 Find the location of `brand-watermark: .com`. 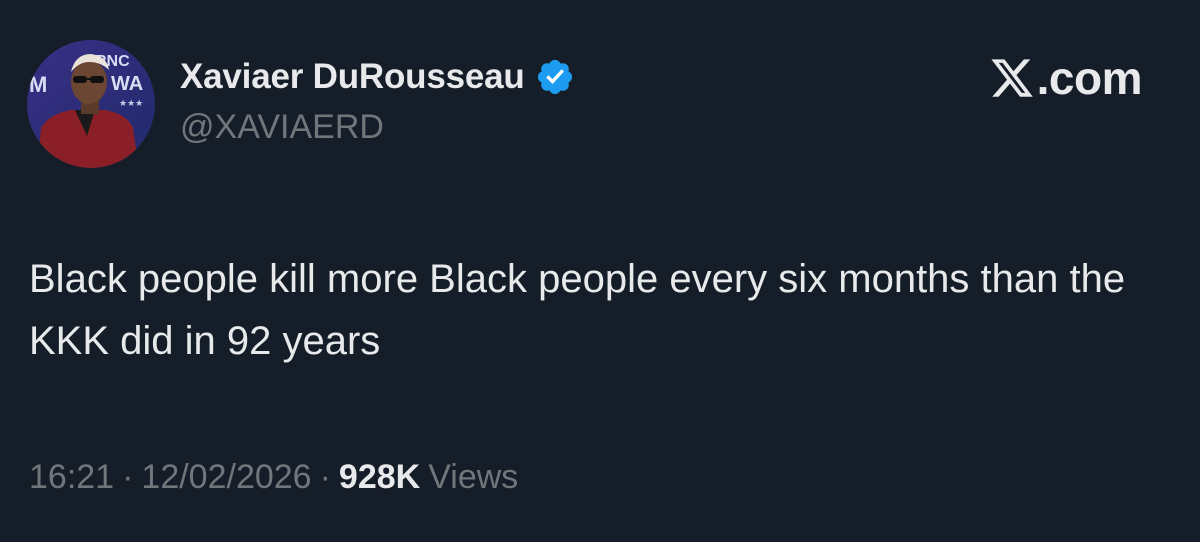

brand-watermark: .com is located at coordinates (1066, 78).